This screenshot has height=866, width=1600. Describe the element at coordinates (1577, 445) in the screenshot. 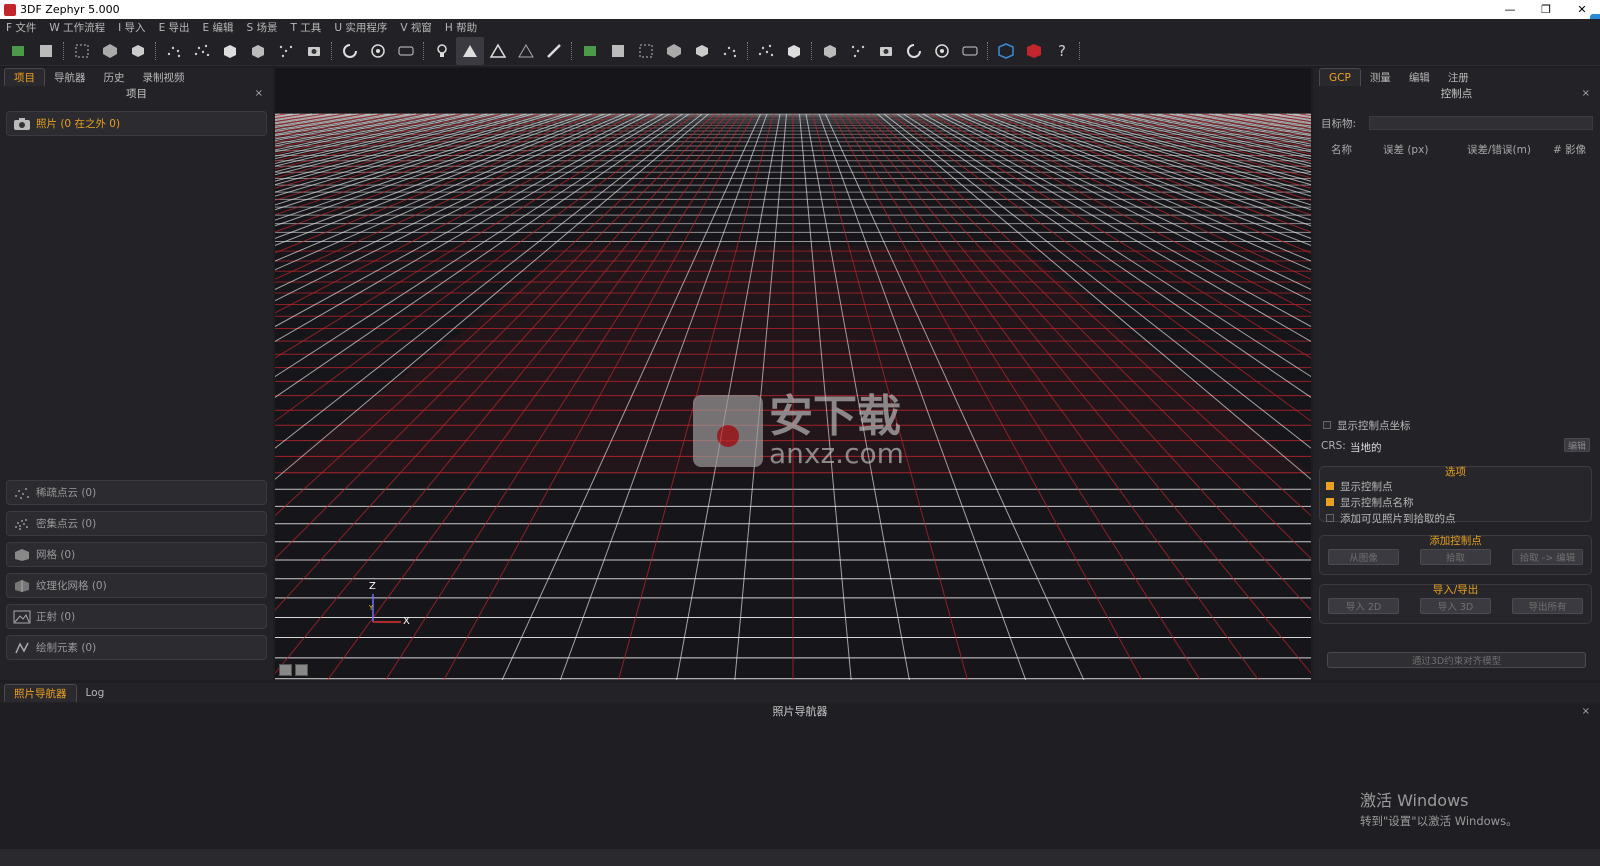

I see `crs-edit-button: 编辑` at that location.